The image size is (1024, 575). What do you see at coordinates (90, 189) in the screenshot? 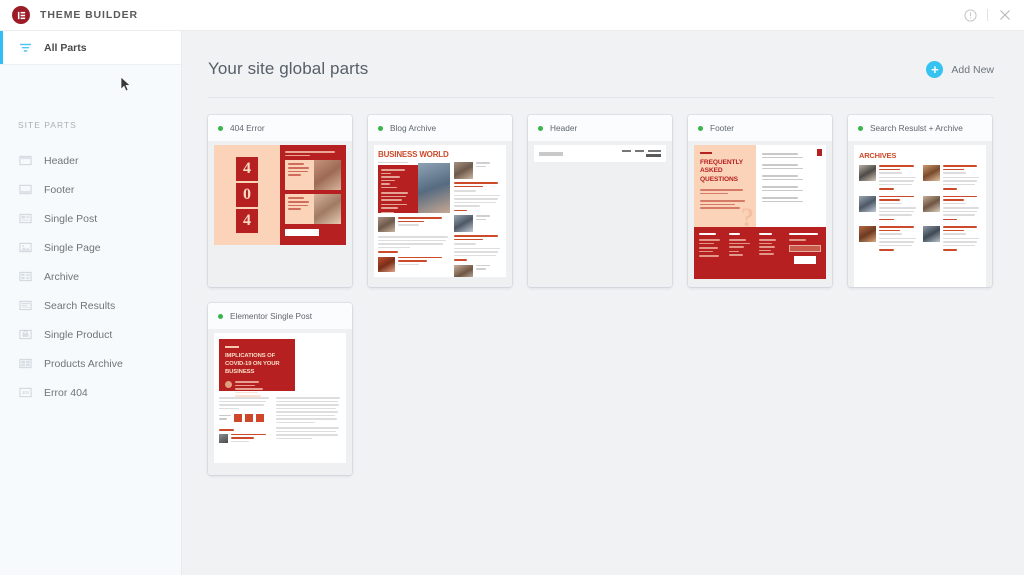
I see `sidebar-item-footer: Footer` at bounding box center [90, 189].